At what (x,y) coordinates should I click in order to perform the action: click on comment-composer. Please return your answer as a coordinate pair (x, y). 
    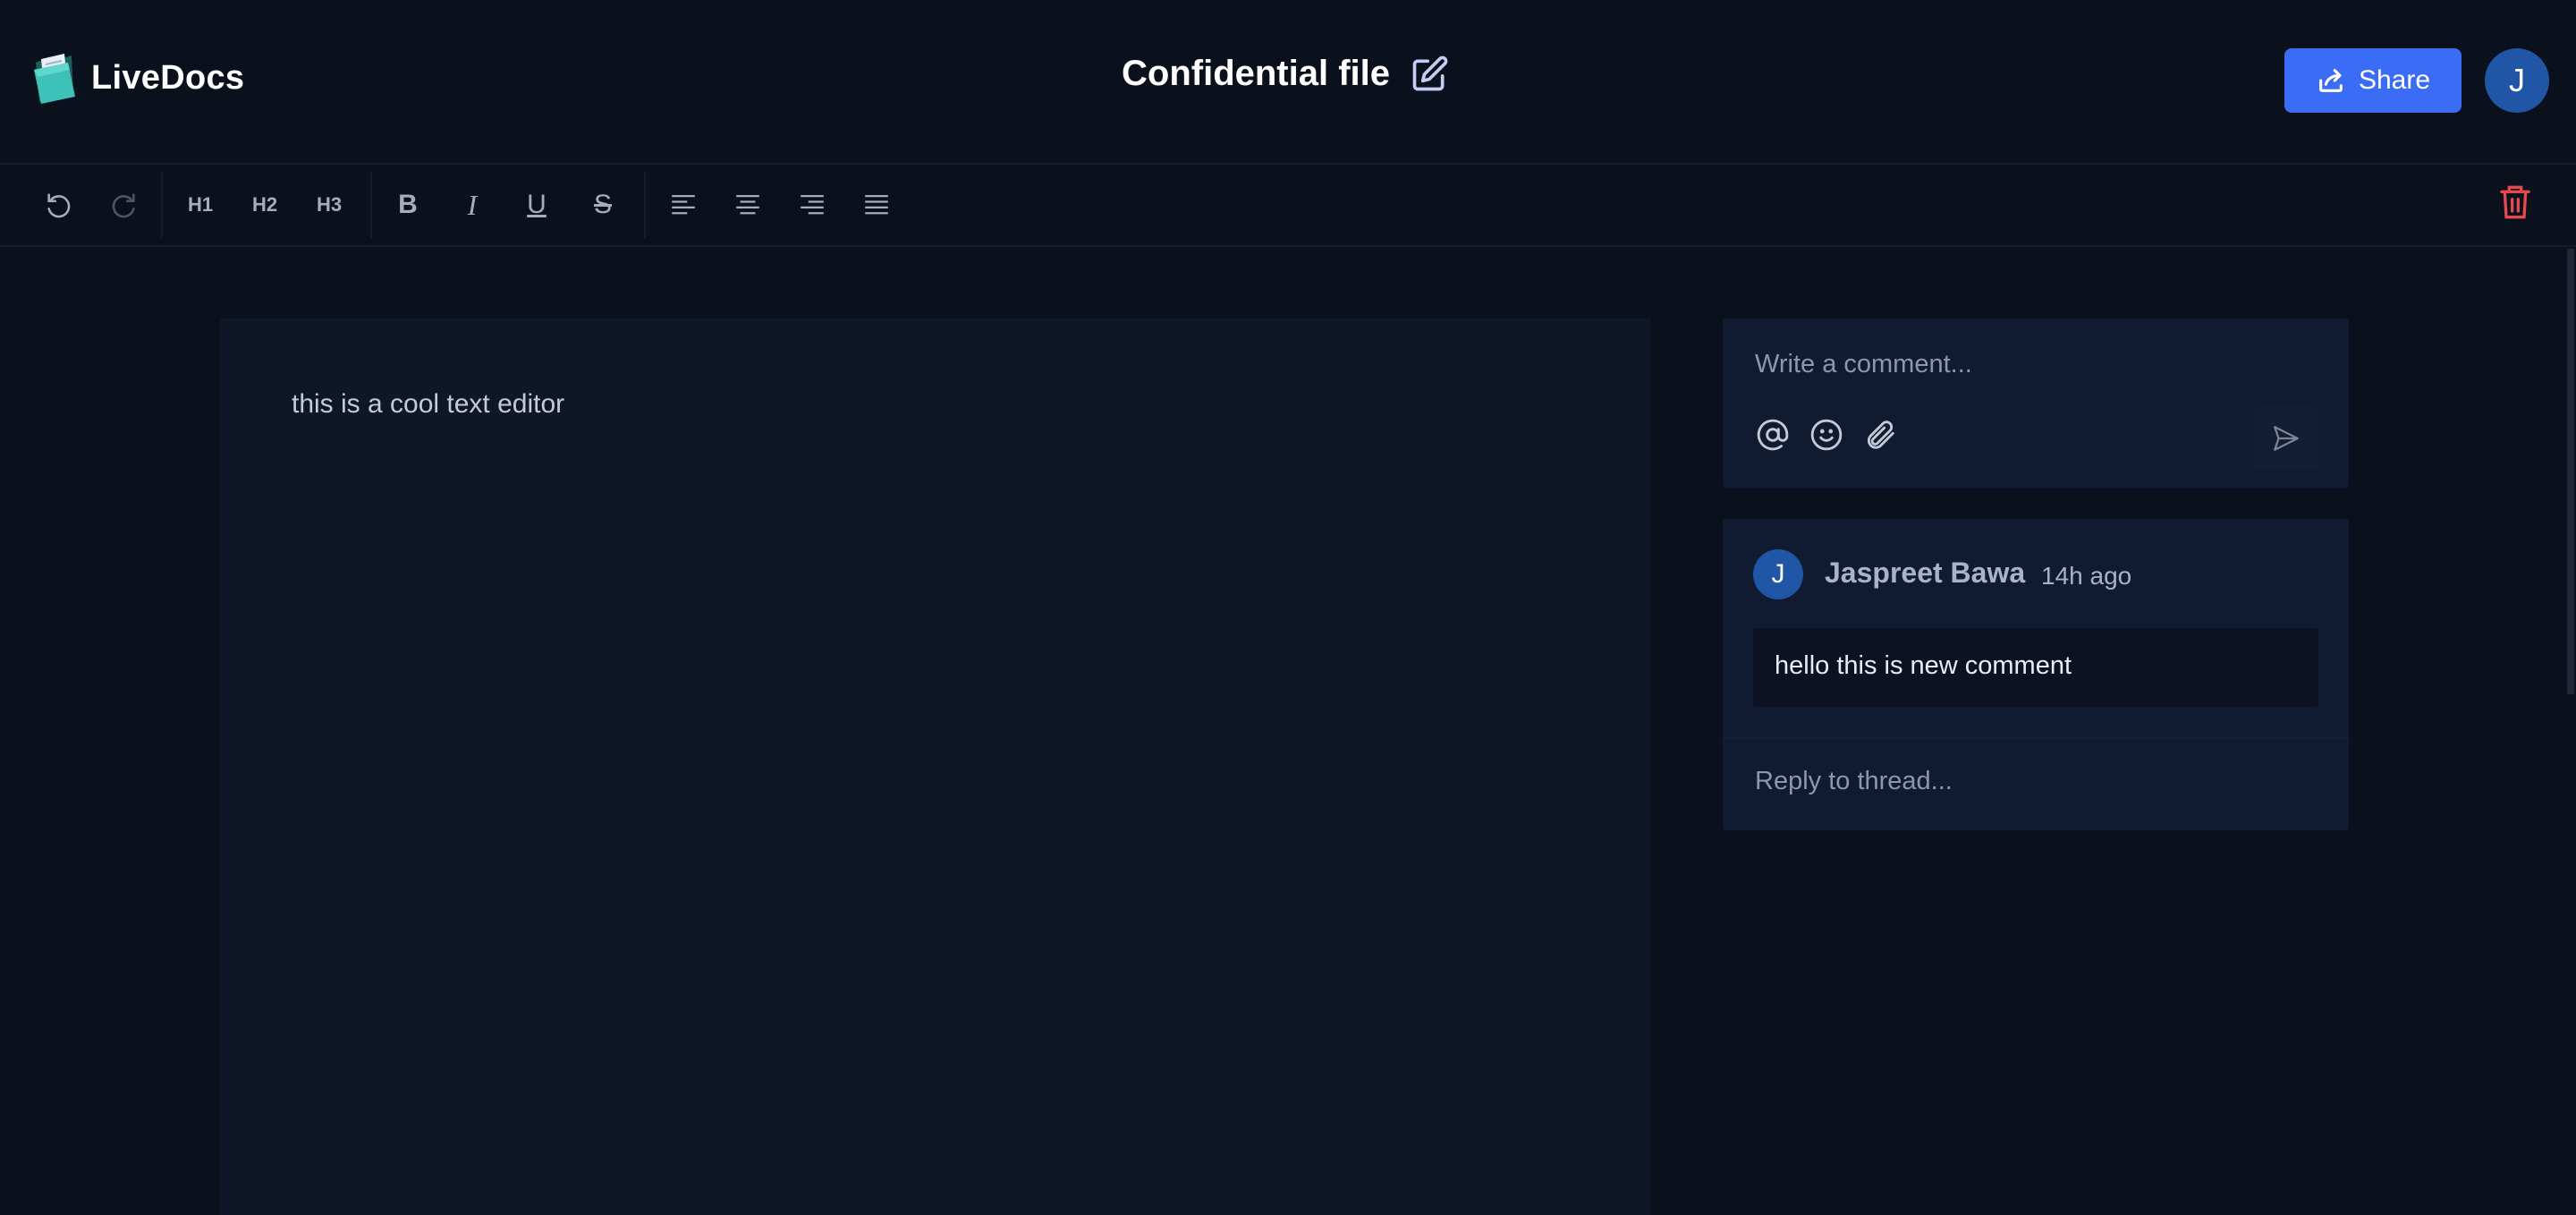
    Looking at the image, I should click on (2036, 404).